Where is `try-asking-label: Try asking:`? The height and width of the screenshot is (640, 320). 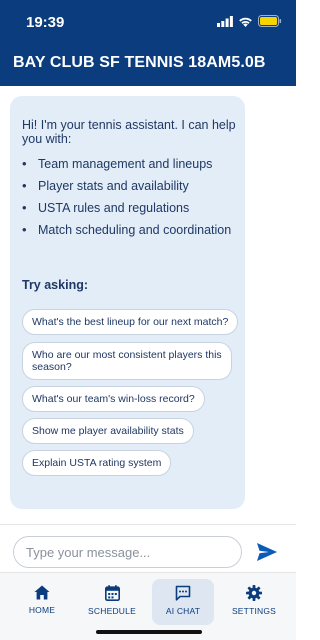 try-asking-label: Try asking: is located at coordinates (55, 285).